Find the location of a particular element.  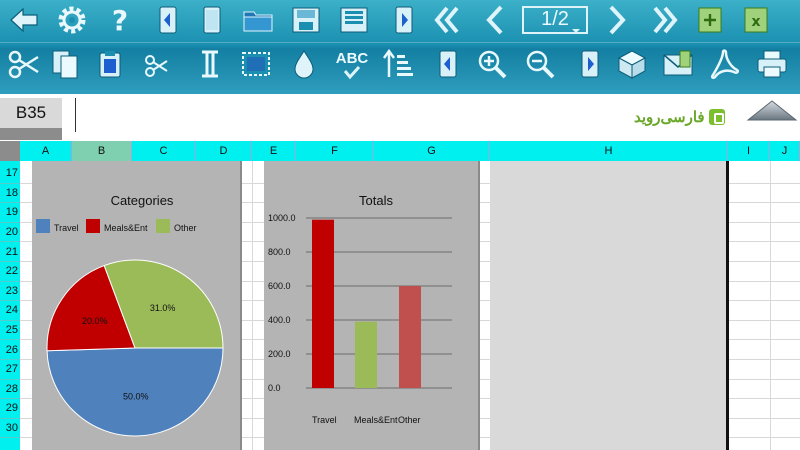

zoom-in-icon is located at coordinates (492, 64).